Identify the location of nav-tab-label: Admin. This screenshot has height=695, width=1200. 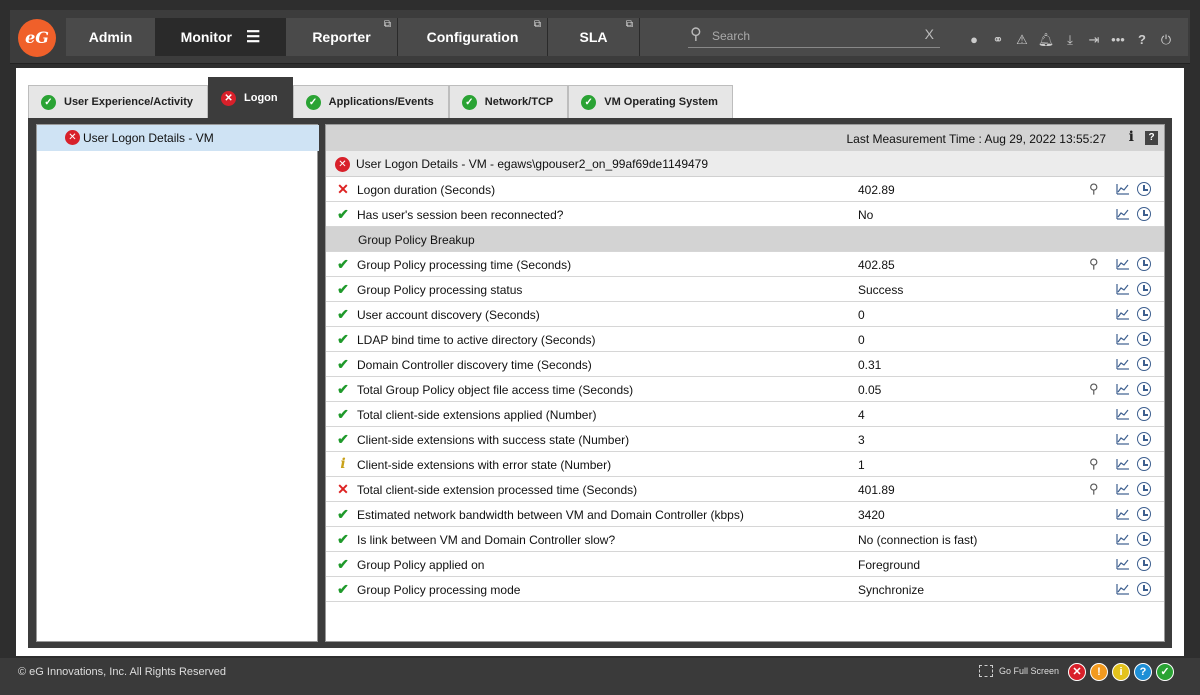
(110, 37).